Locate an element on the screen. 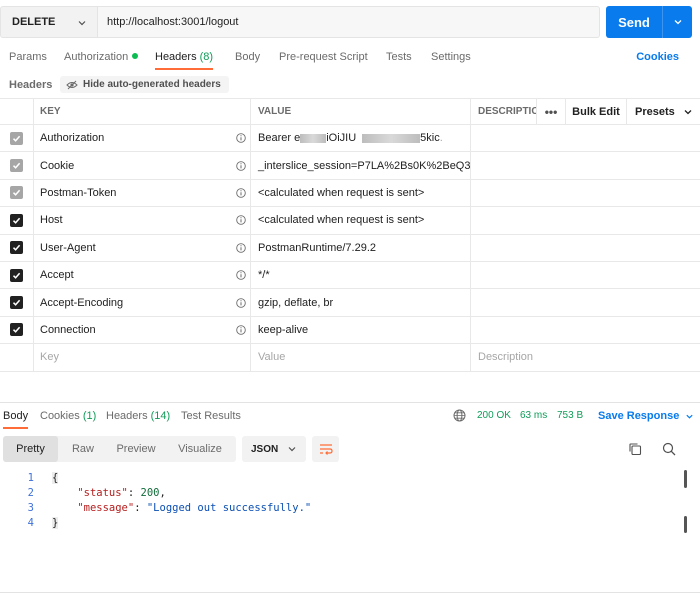 The image size is (700, 595). tab-authorization: Authorization is located at coordinates (101, 57).